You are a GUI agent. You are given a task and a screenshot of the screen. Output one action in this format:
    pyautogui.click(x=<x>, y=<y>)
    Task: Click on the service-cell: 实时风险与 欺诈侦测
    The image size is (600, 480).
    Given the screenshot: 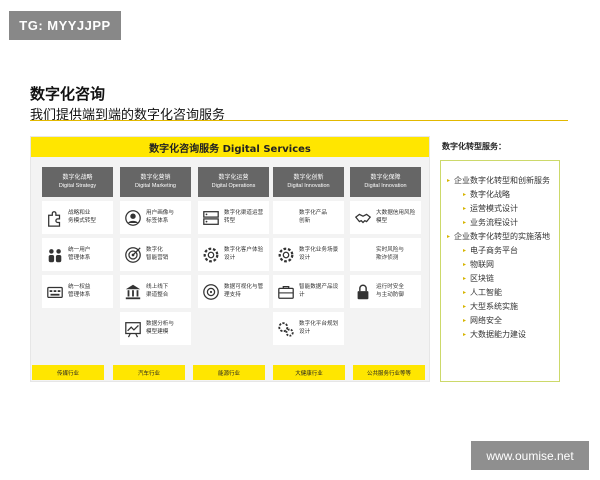 What is the action you would take?
    pyautogui.click(x=385, y=254)
    